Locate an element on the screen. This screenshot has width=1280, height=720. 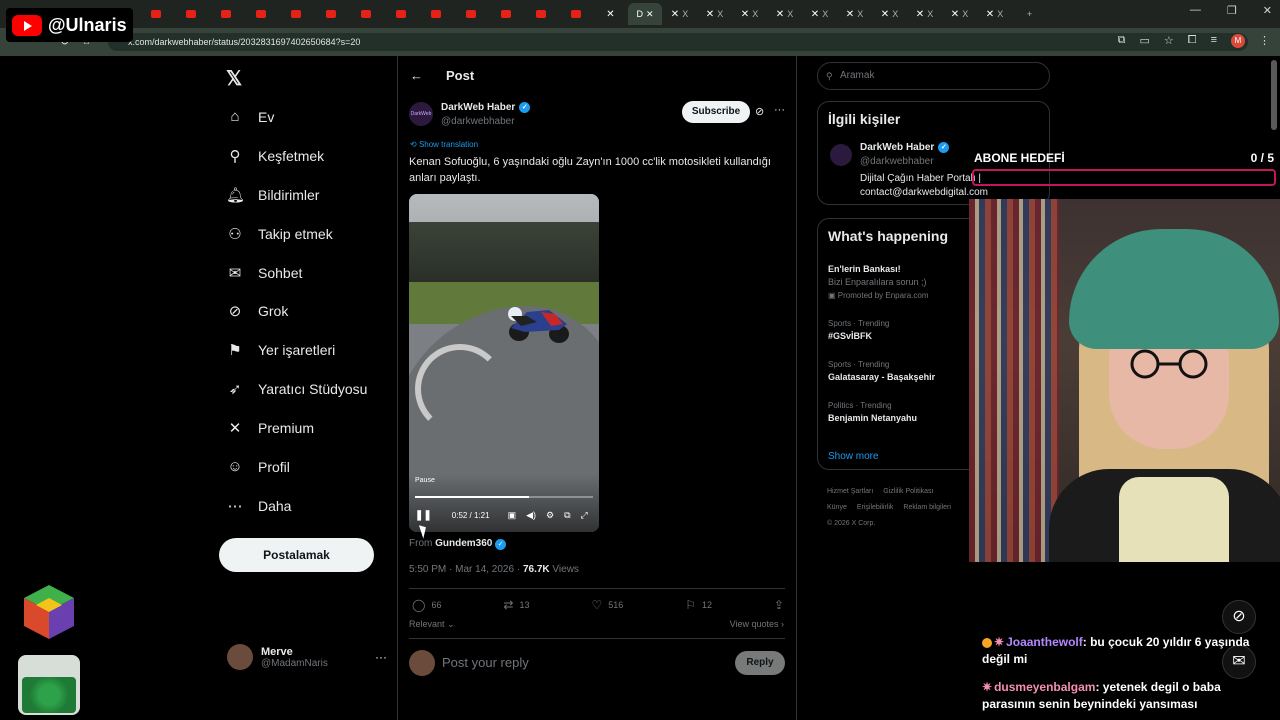
footer-link: Künye is located at coordinates (837, 507).